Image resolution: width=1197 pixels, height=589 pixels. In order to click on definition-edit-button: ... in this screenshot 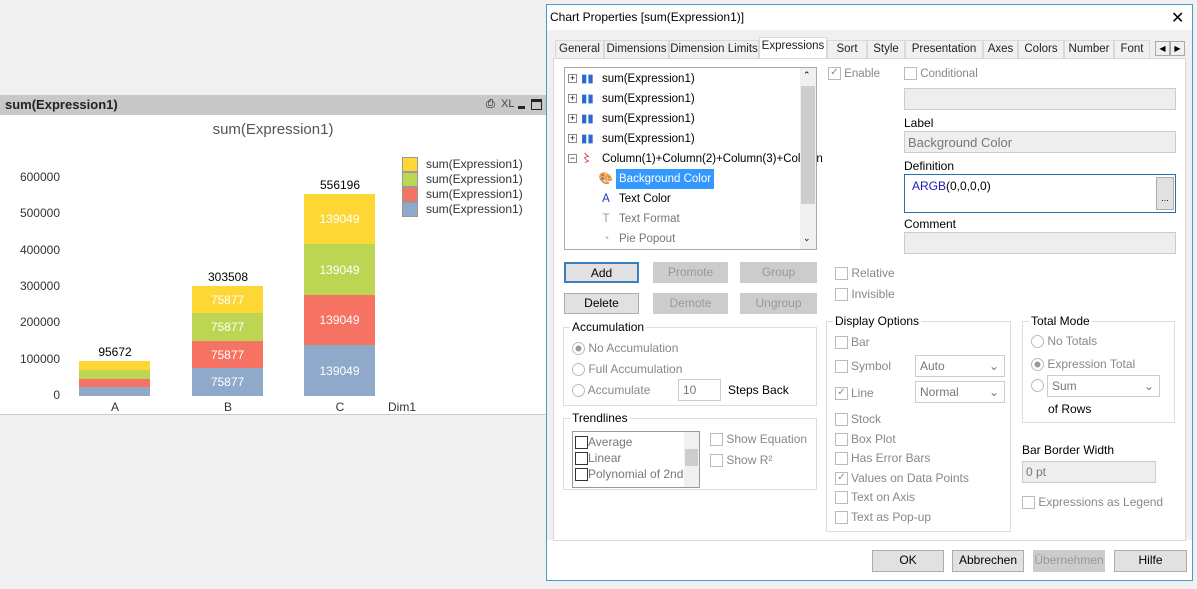, I will do `click(1165, 193)`.